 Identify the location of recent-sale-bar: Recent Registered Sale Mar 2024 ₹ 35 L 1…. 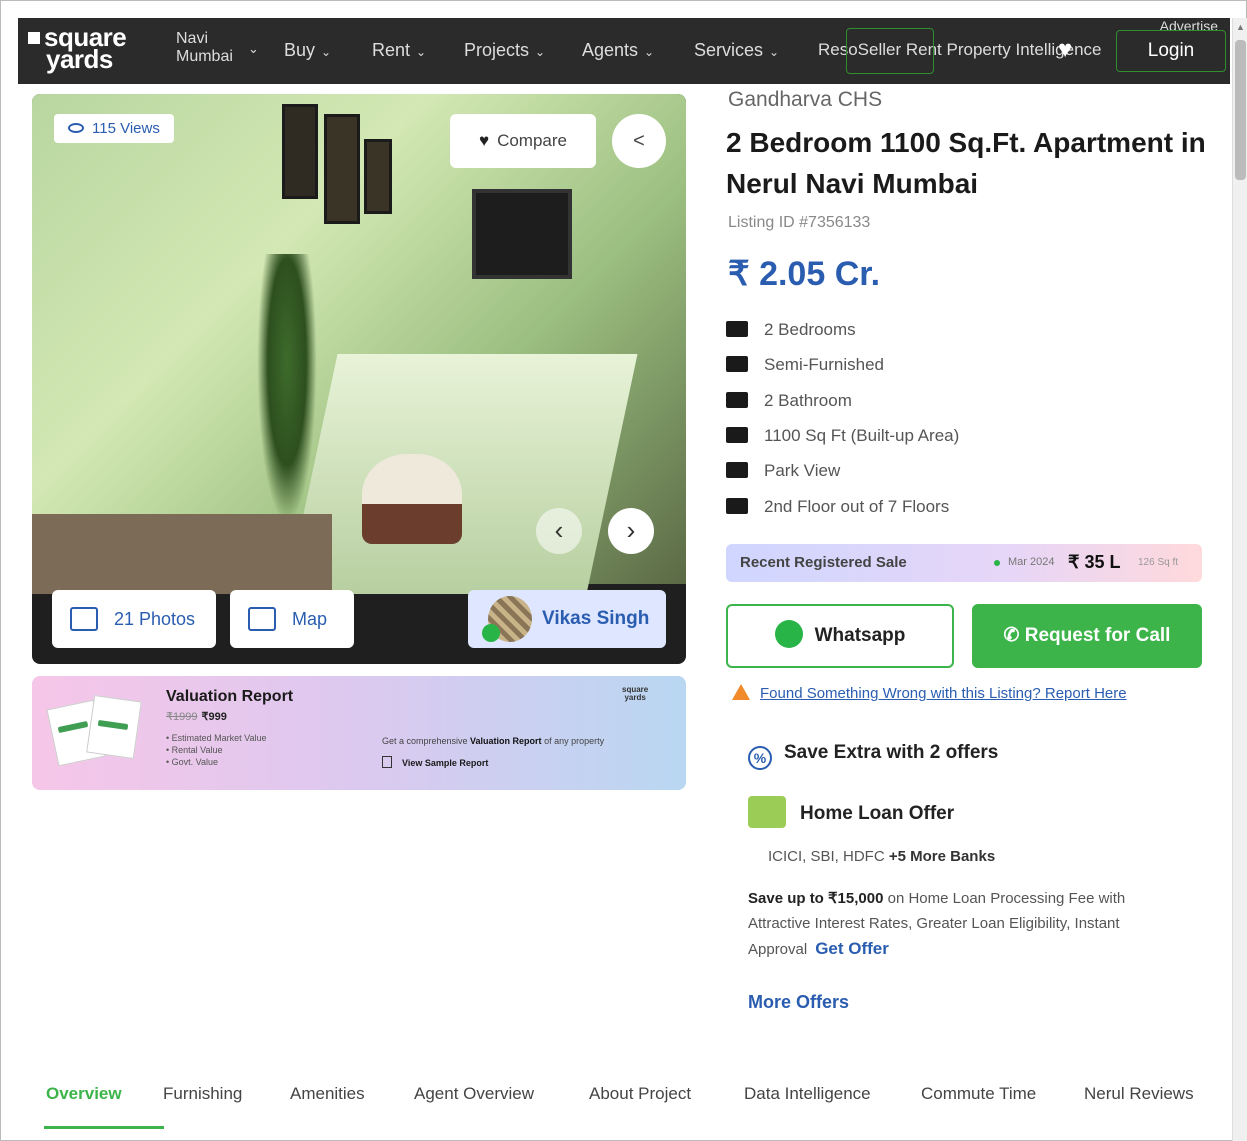
(964, 563).